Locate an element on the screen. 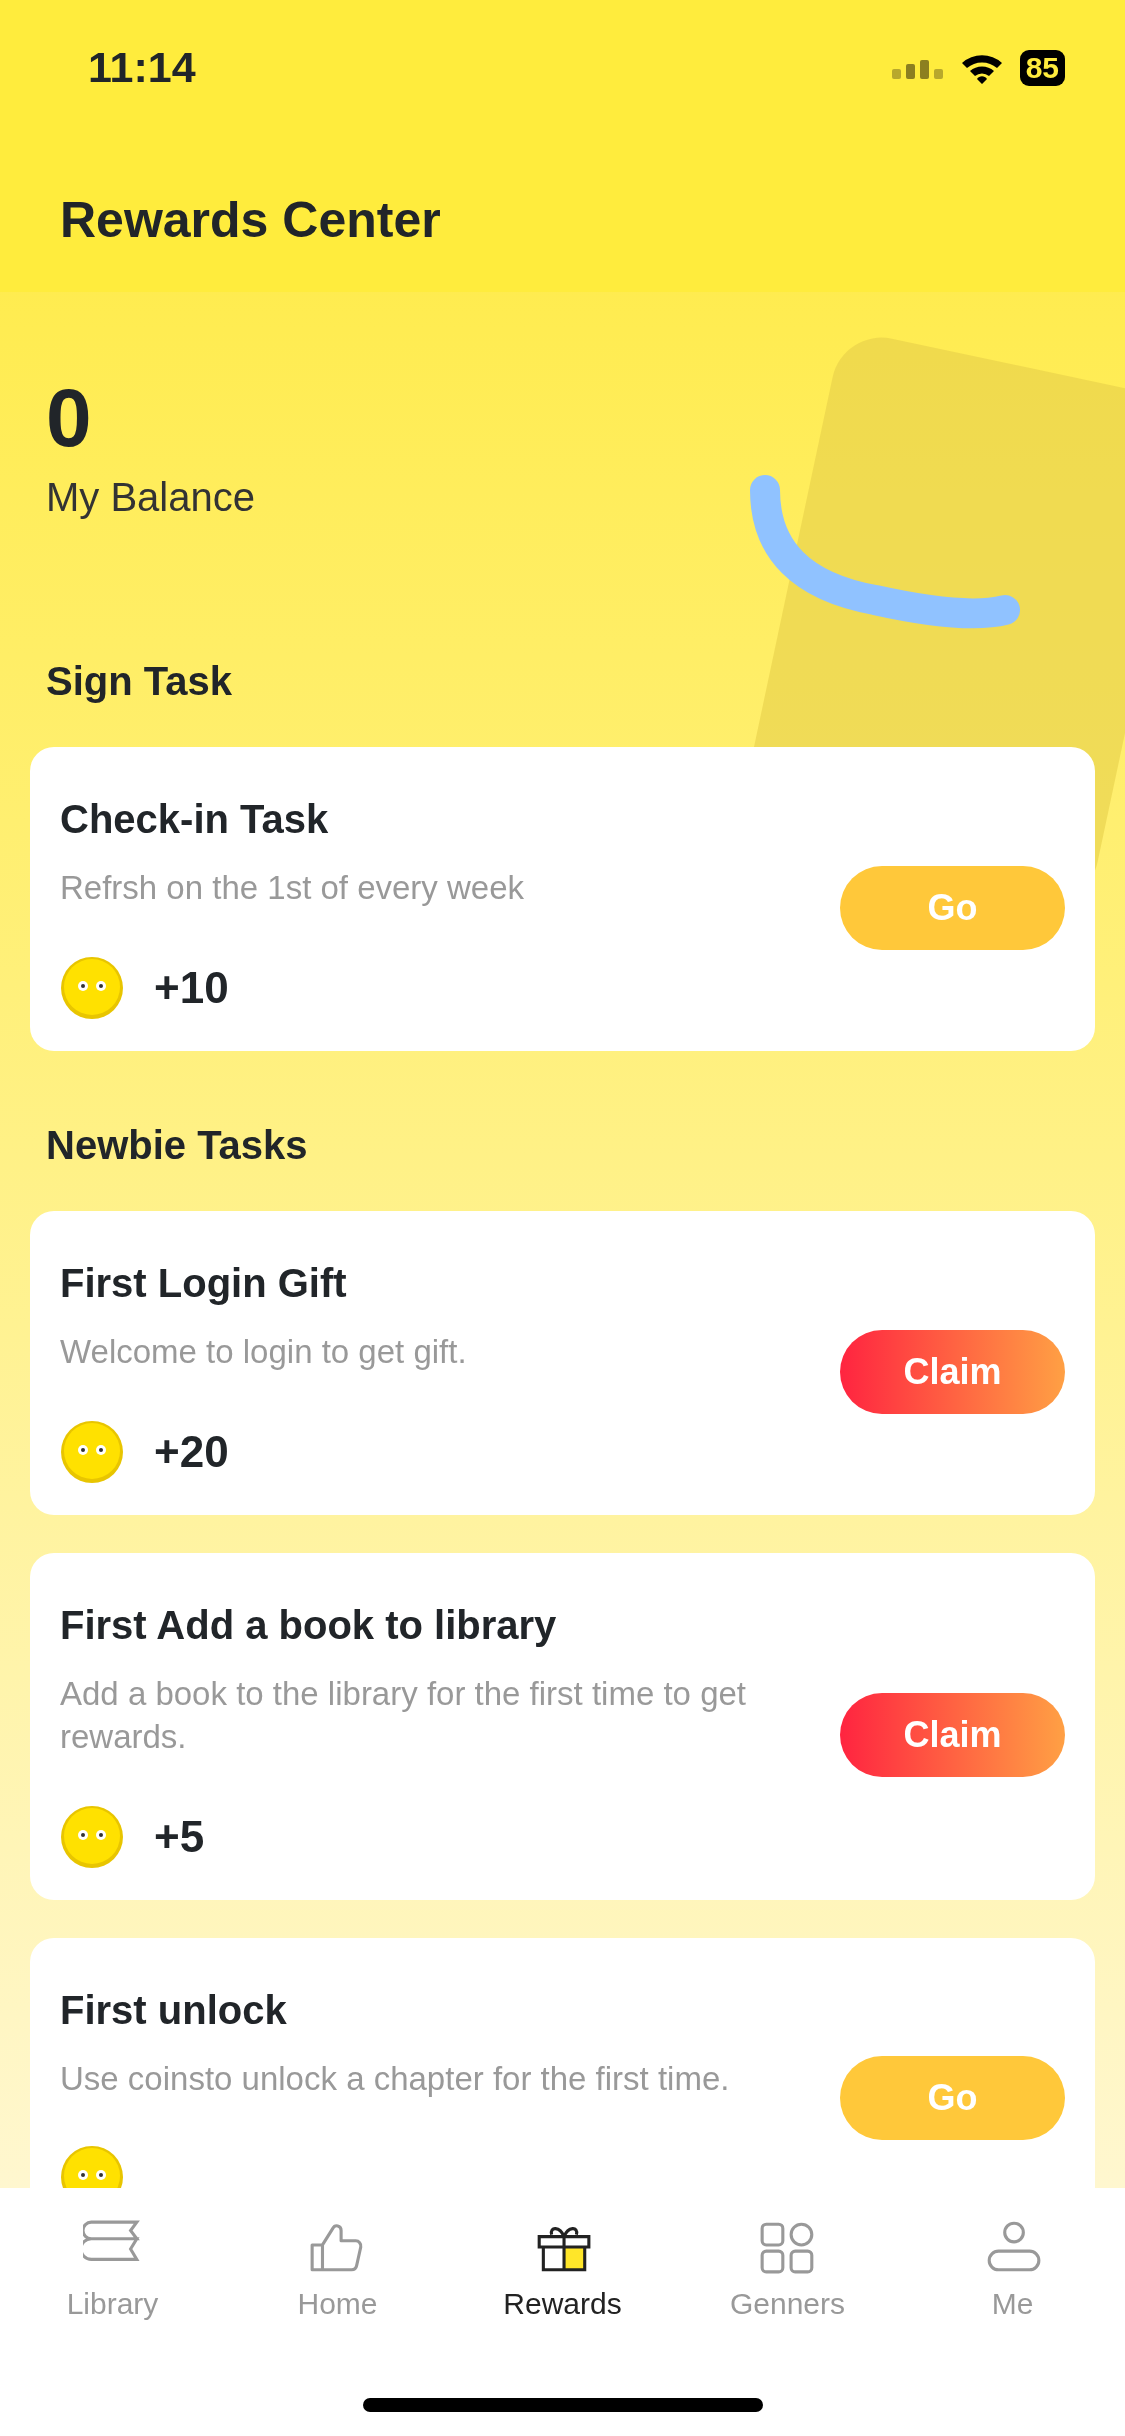 Image resolution: width=1125 pixels, height=2436 pixels. section-title: Newbie Tasks is located at coordinates (177, 1145).